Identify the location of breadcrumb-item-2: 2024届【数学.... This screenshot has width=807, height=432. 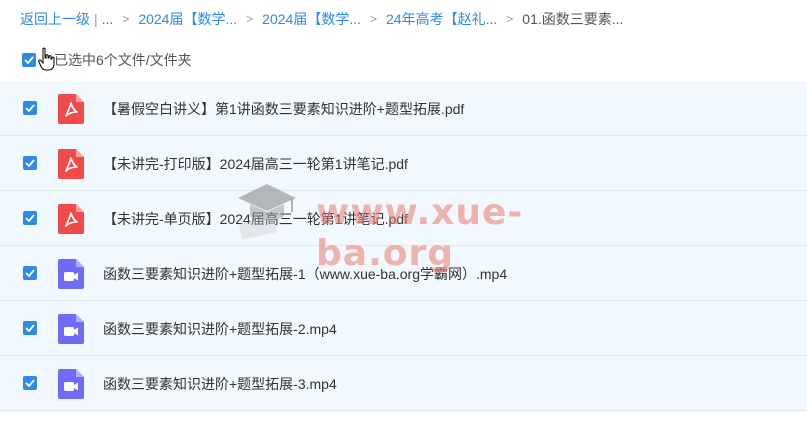
(311, 19).